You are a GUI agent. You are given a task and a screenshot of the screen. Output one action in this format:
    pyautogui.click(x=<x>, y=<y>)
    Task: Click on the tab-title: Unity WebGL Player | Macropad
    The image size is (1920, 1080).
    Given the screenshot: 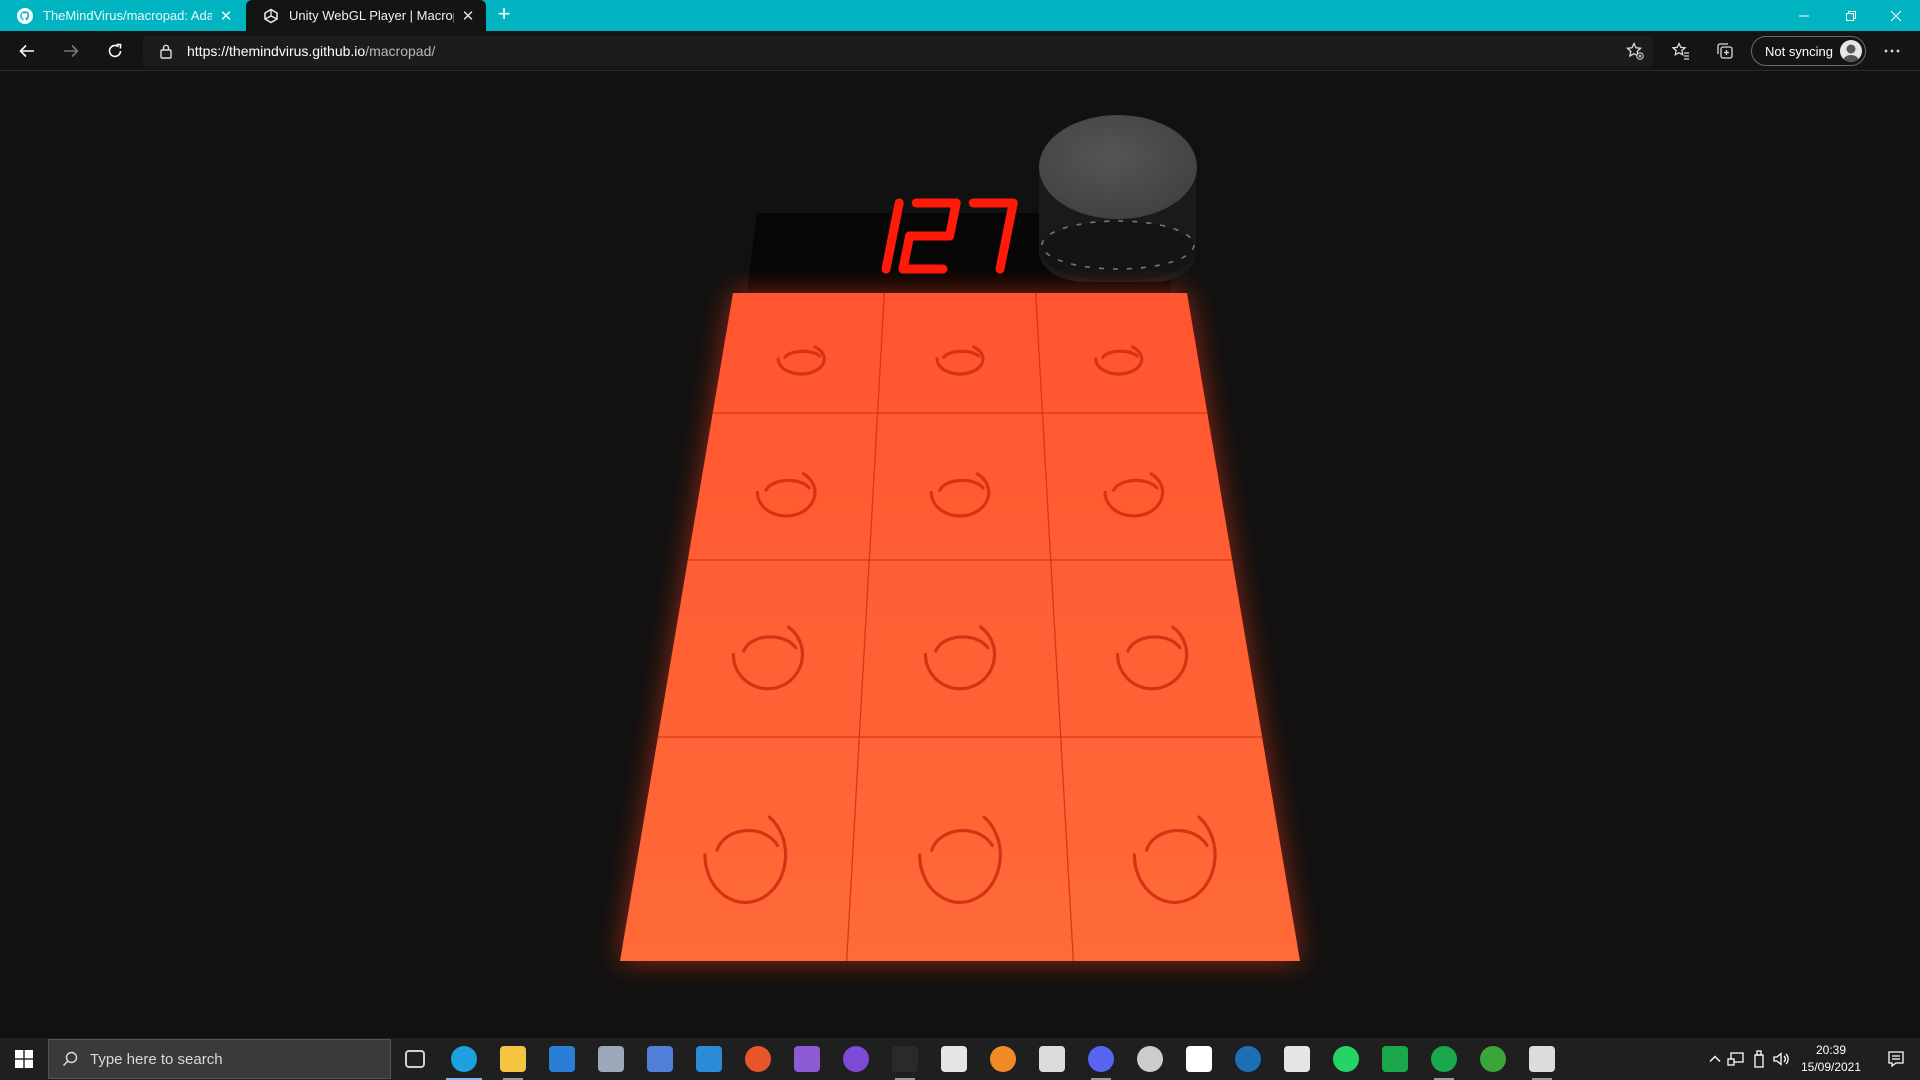 What is the action you would take?
    pyautogui.click(x=371, y=15)
    